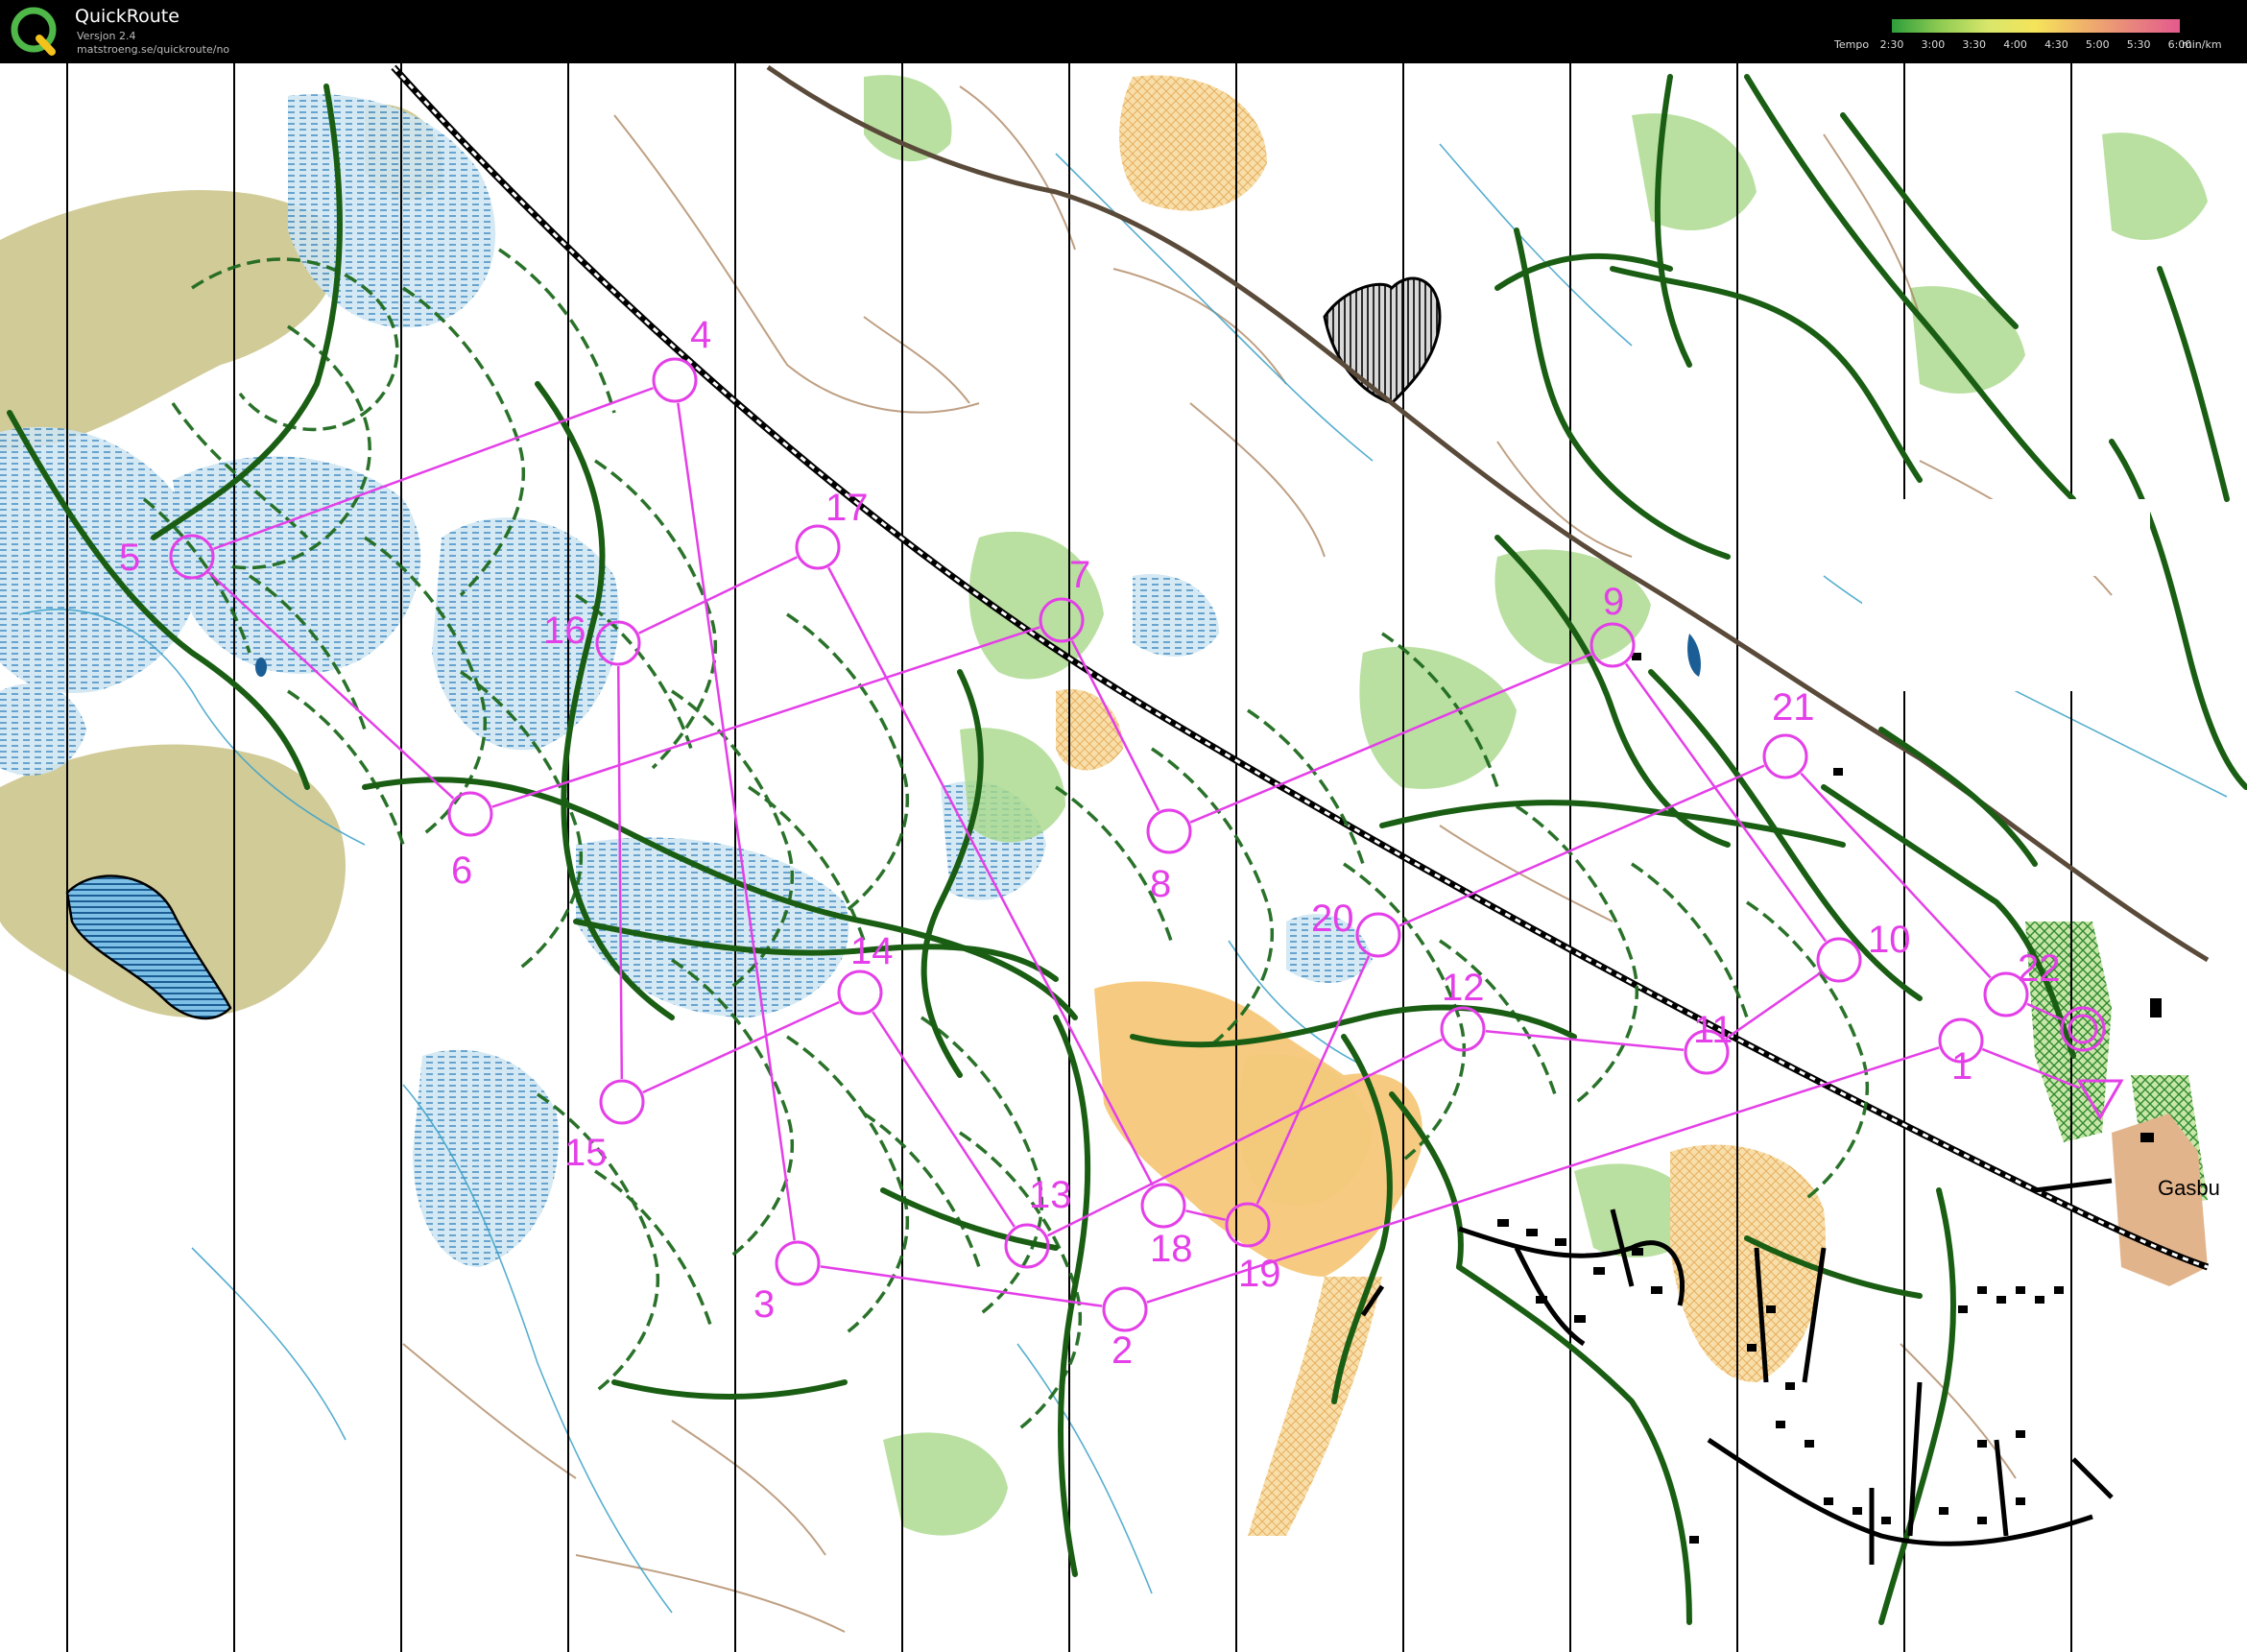  I want to click on control-number-18: 18, so click(1171, 1249).